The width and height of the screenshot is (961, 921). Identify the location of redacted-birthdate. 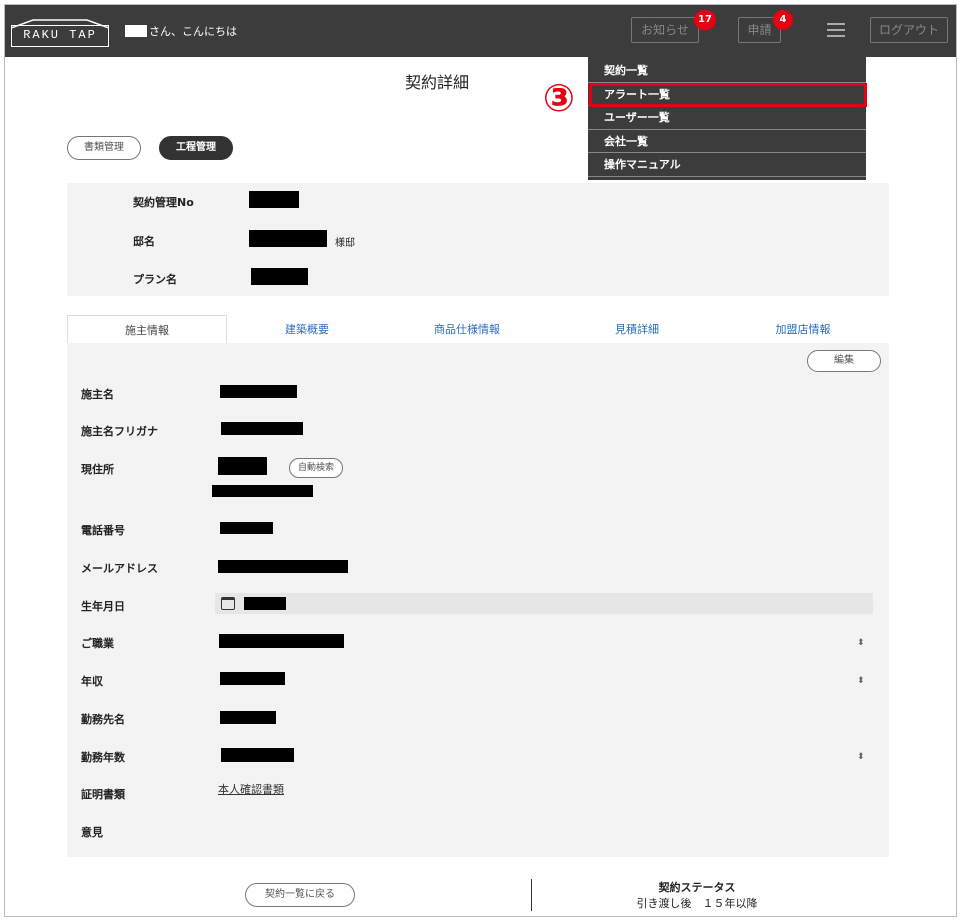
(265, 603).